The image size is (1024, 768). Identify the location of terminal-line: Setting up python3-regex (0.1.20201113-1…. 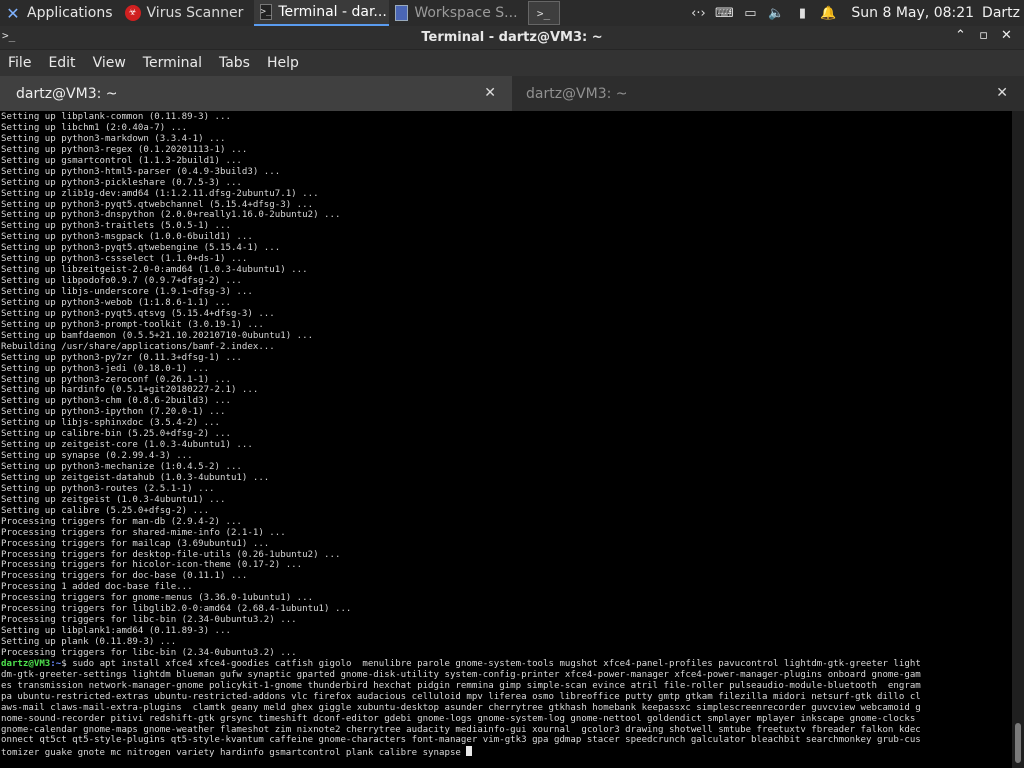
(124, 149).